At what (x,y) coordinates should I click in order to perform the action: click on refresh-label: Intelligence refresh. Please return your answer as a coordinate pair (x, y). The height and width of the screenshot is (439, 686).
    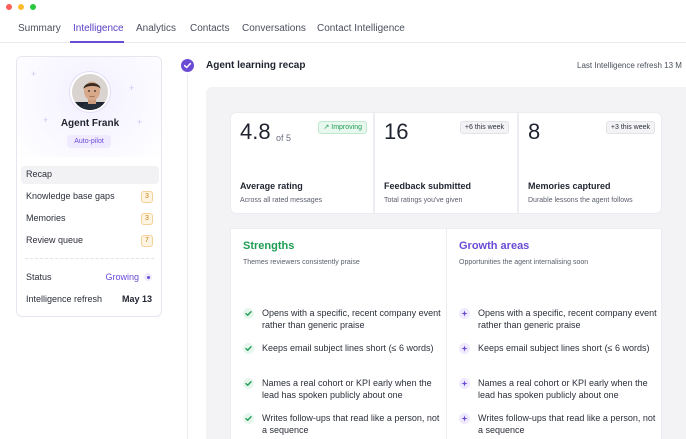
    Looking at the image, I should click on (64, 299).